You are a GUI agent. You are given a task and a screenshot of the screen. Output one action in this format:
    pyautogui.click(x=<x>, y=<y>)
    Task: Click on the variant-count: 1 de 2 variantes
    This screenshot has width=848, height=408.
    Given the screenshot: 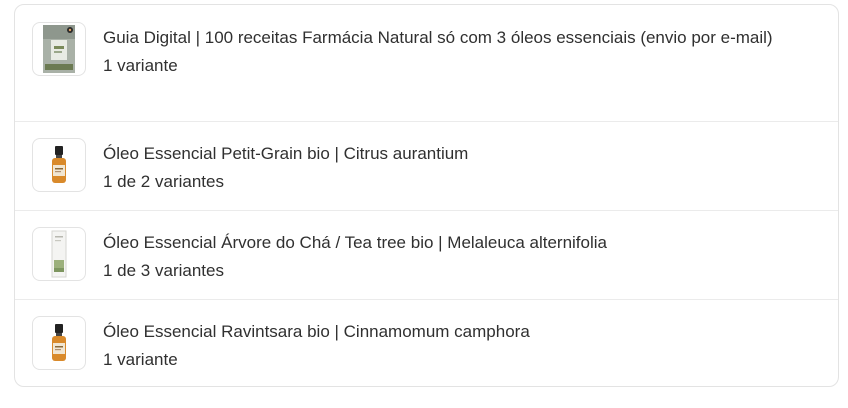 What is the action you would take?
    pyautogui.click(x=163, y=181)
    